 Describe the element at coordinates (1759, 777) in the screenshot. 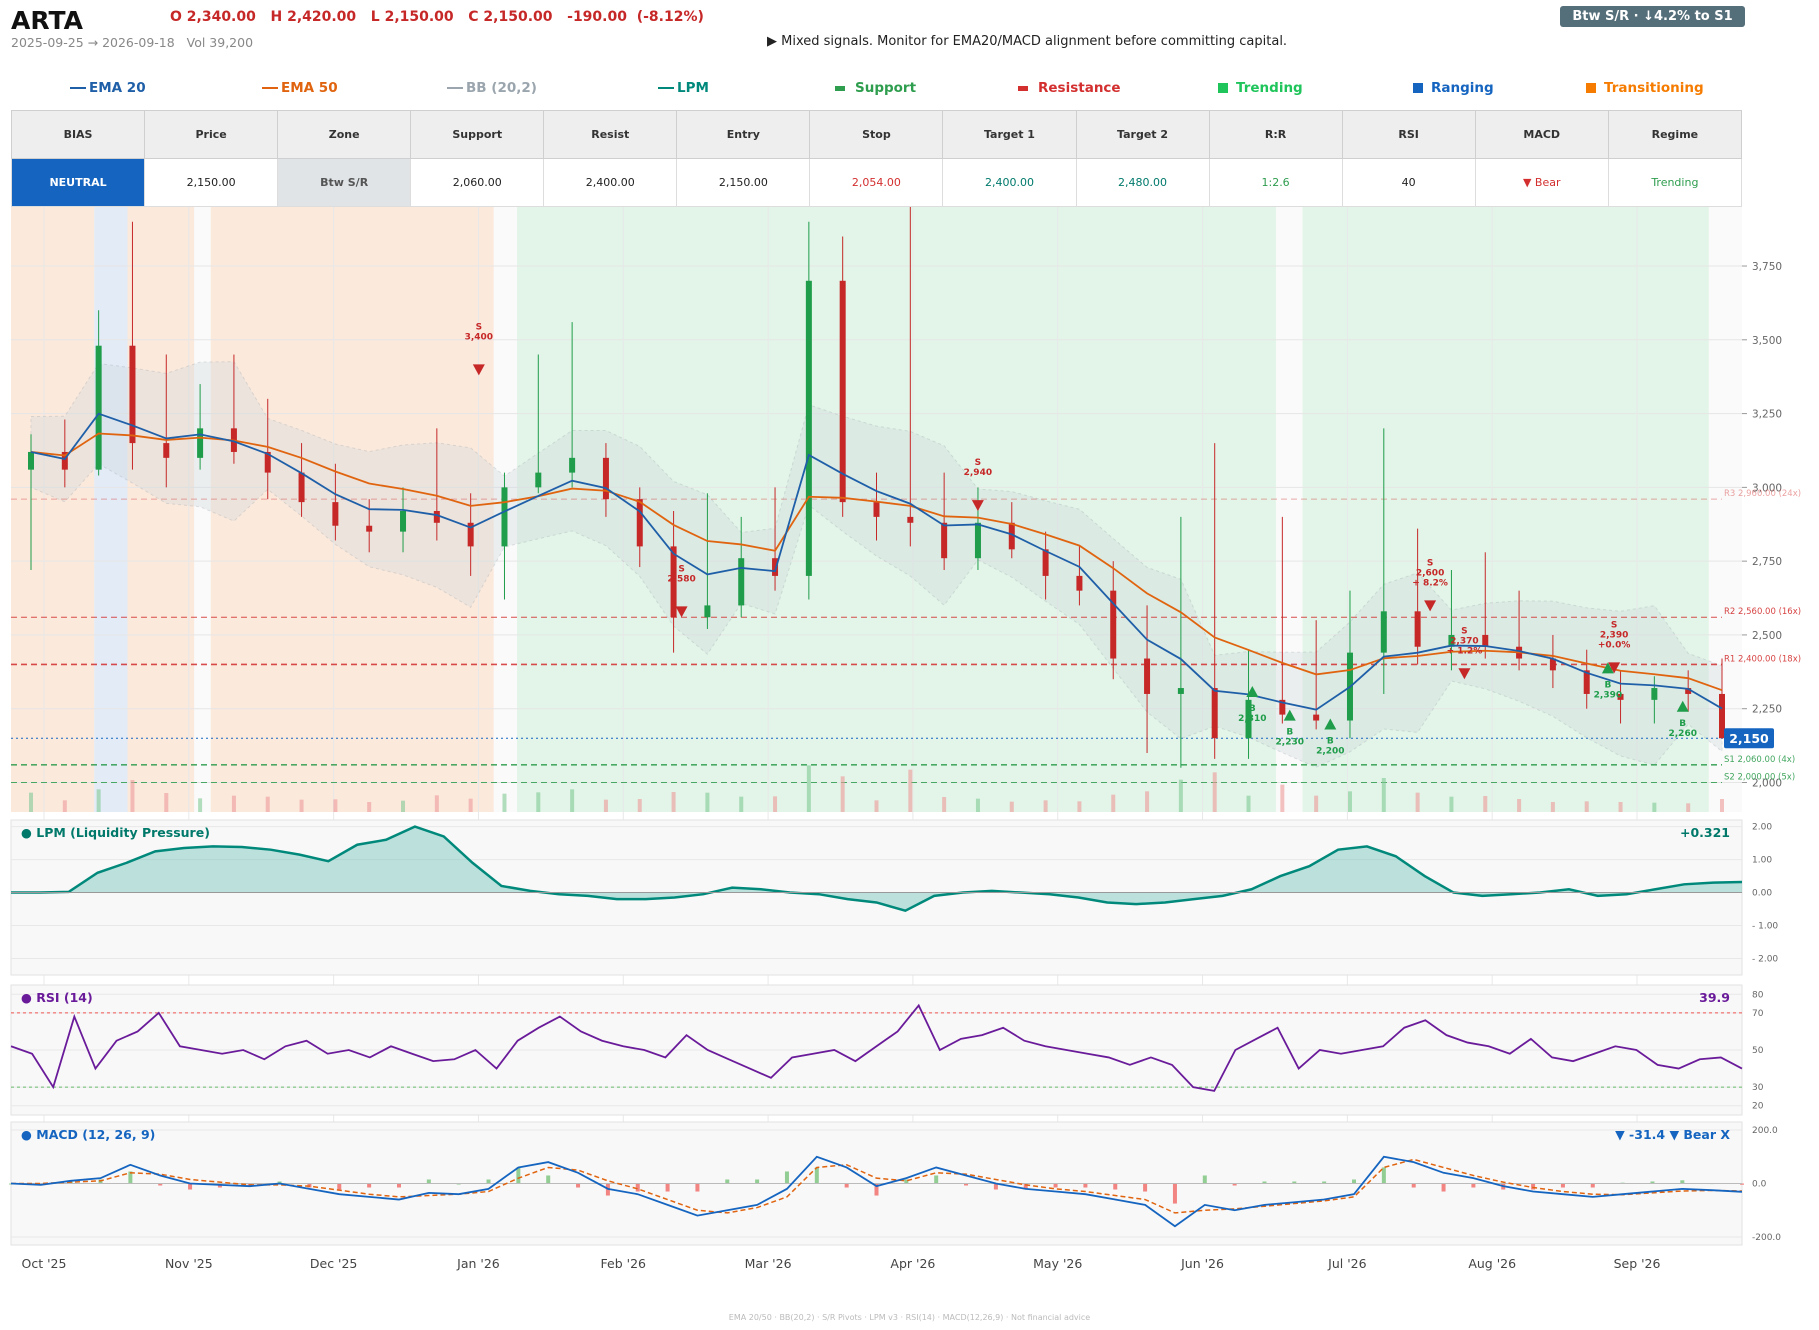

I see `level-label: S2 2,000.00 (5x)` at that location.